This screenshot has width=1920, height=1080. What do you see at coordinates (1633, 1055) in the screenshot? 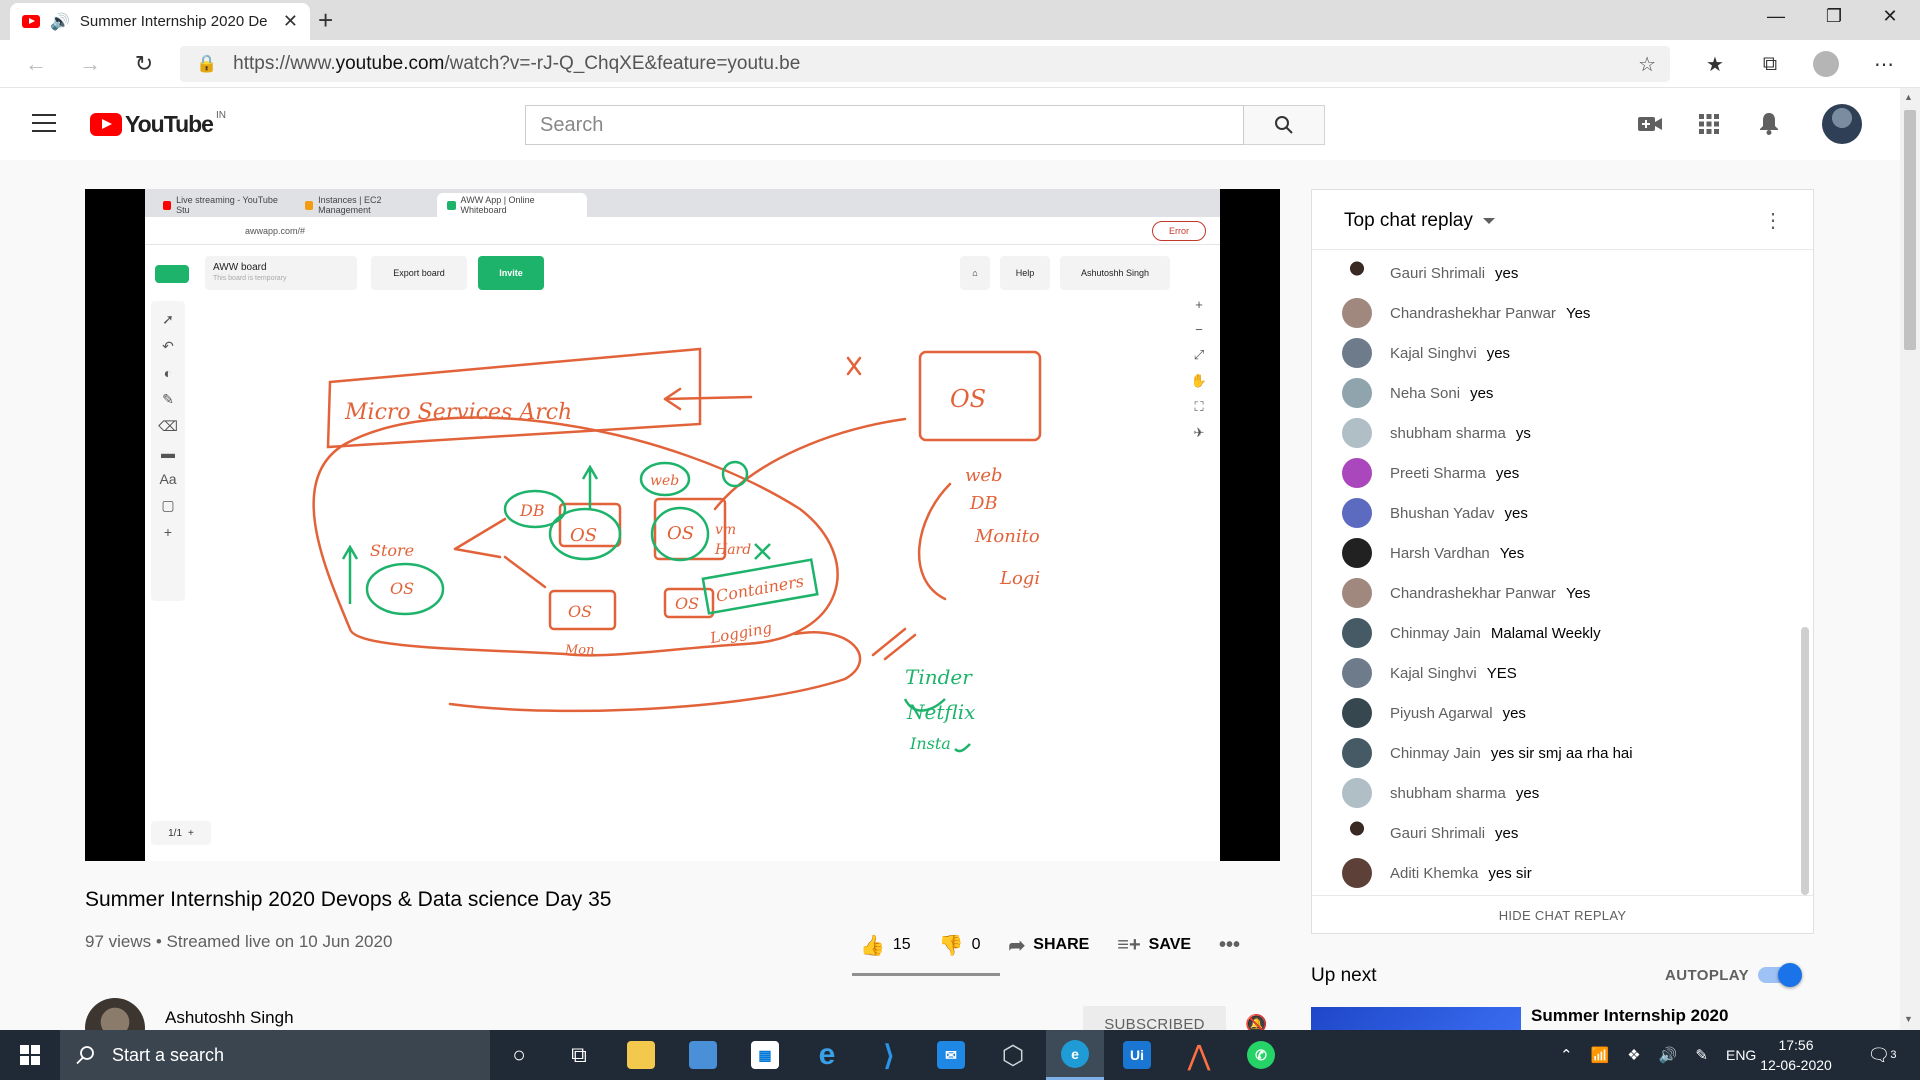
I see `dropbox-icon: ❖` at bounding box center [1633, 1055].